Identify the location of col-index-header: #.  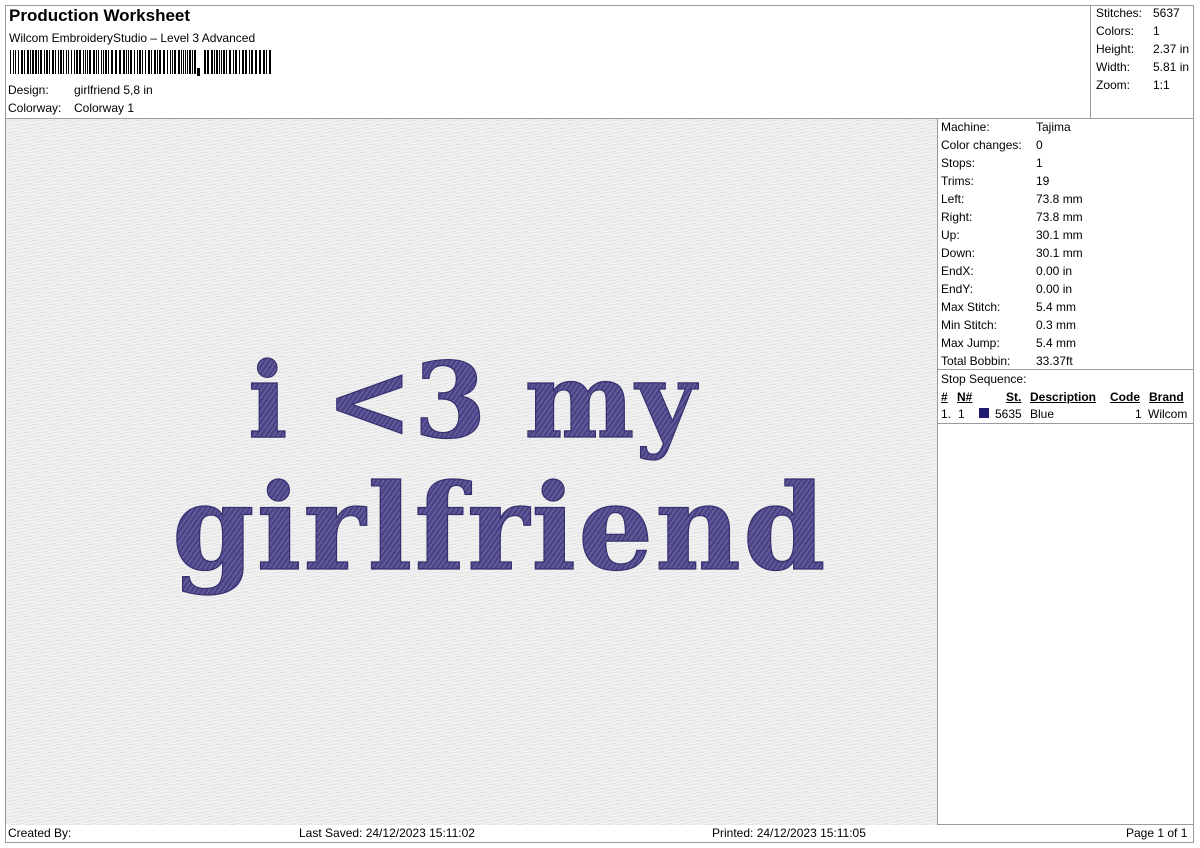
(944, 397).